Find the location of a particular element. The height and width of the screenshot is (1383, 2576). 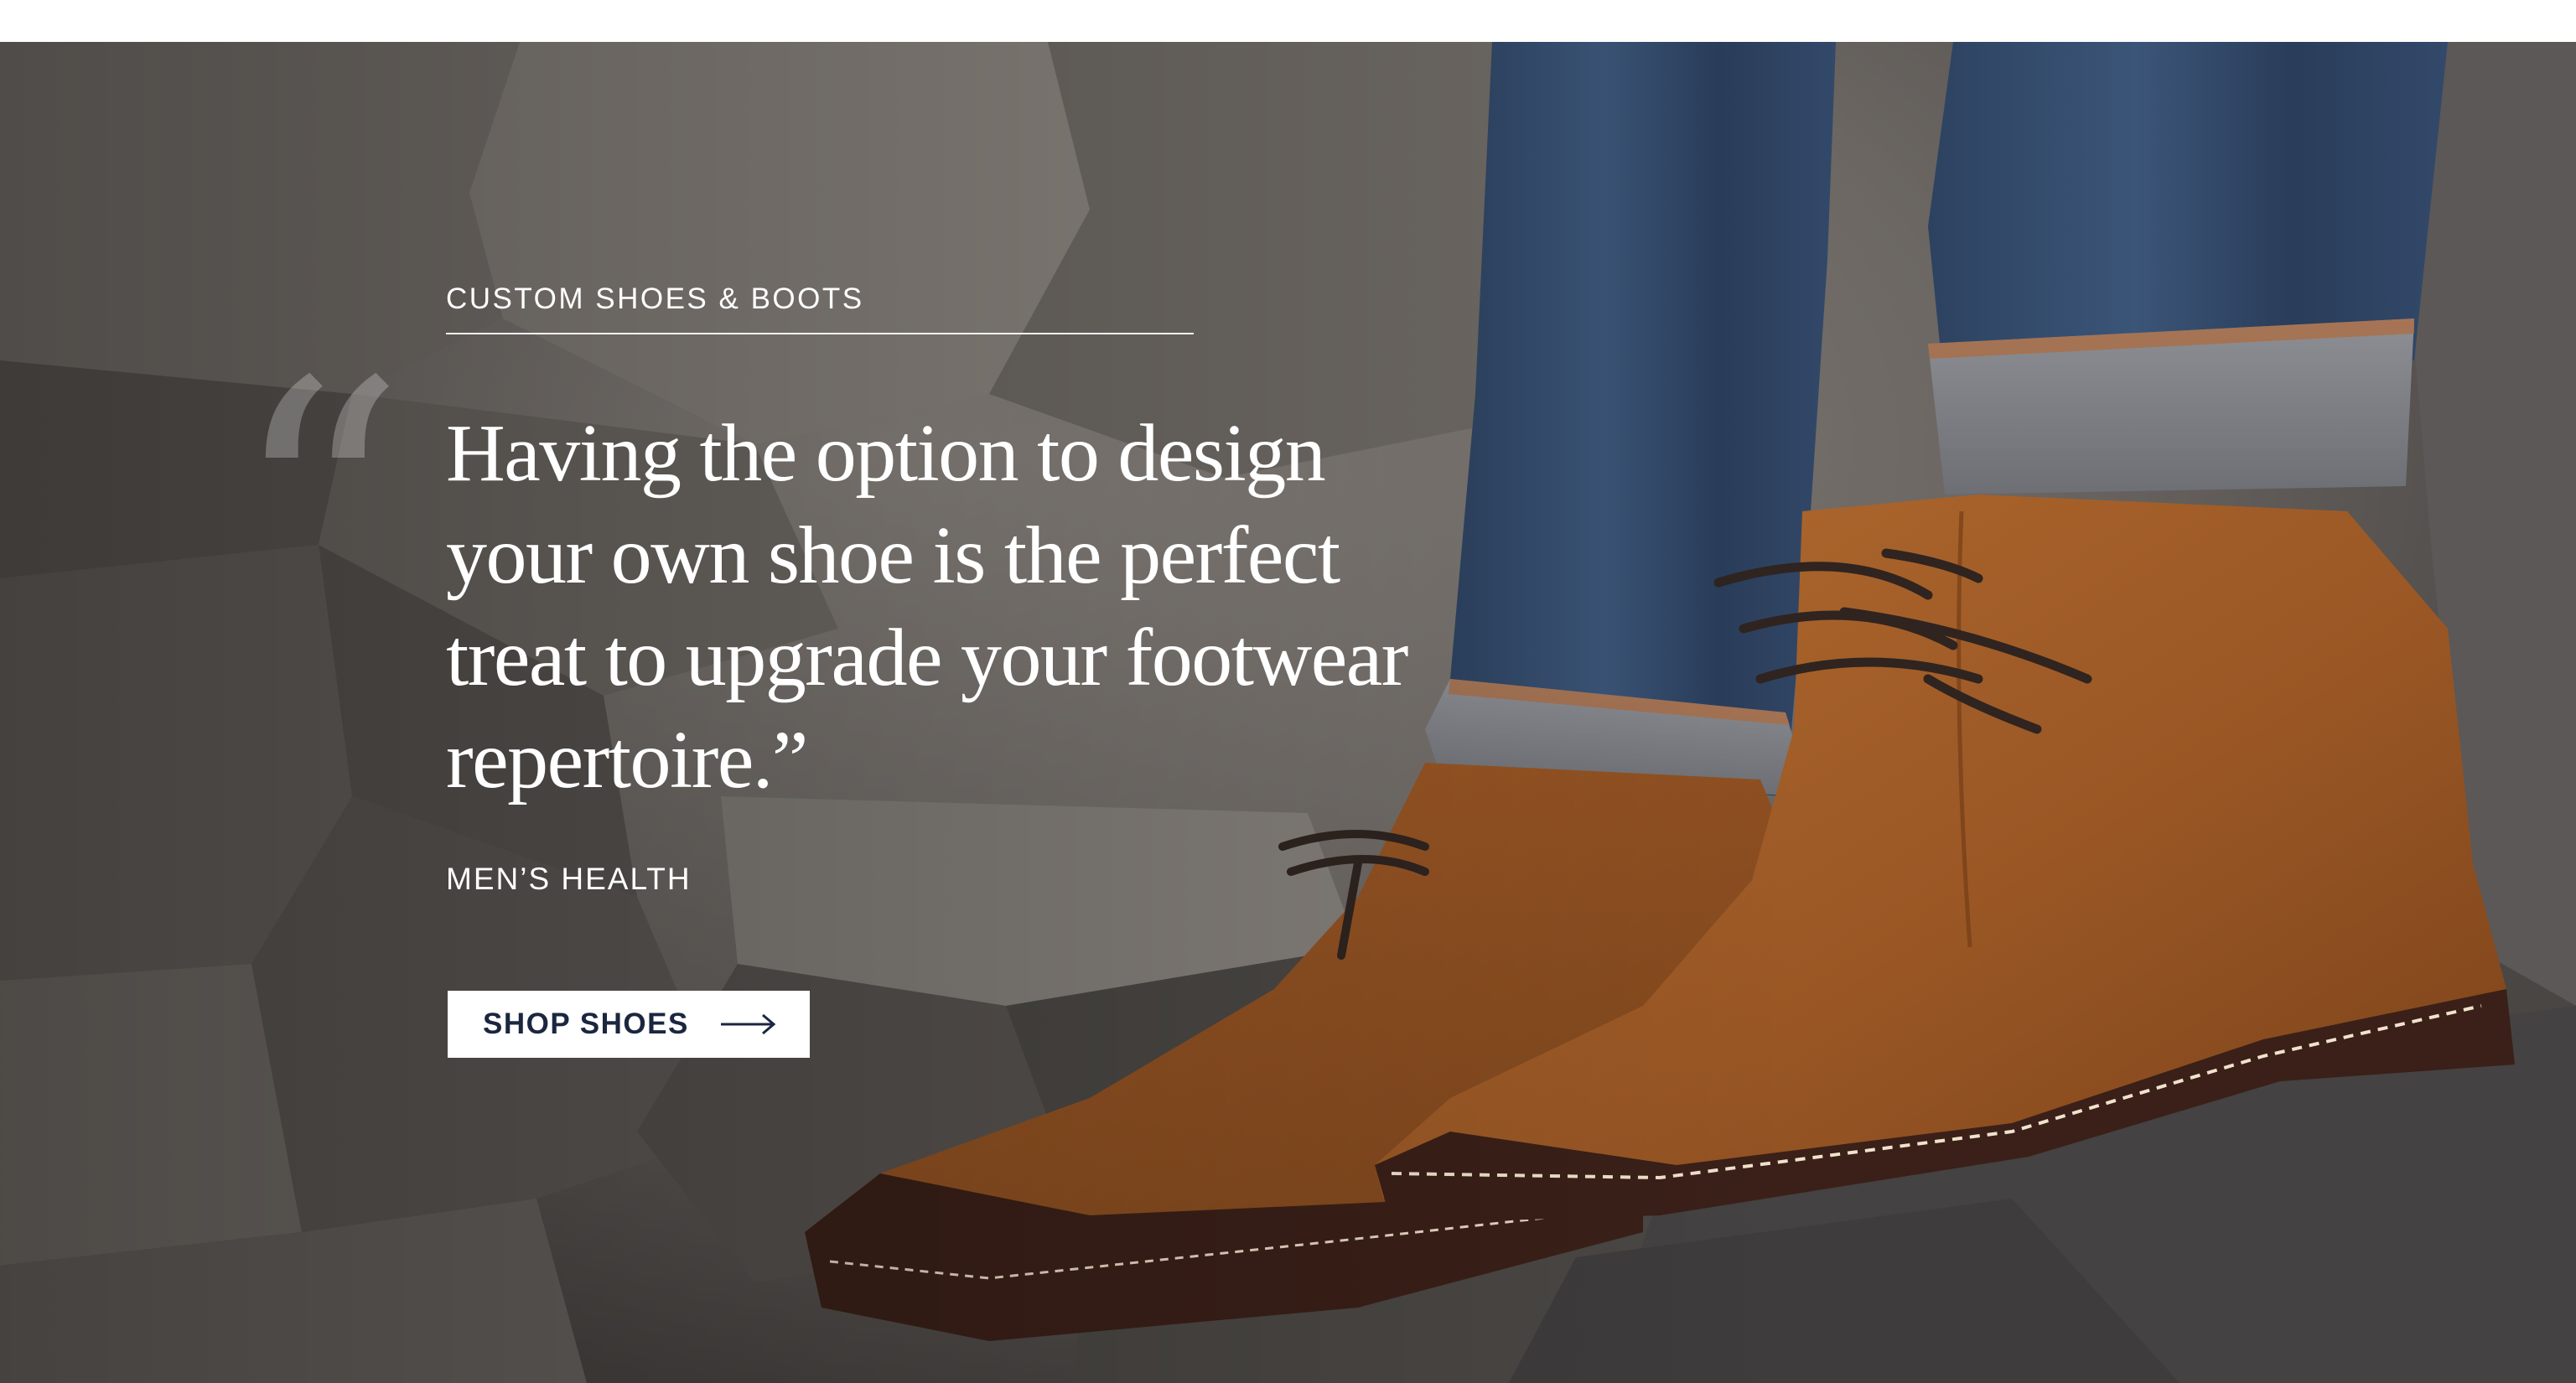

shop-shoes-label: SHOP SHOES is located at coordinates (586, 1023).